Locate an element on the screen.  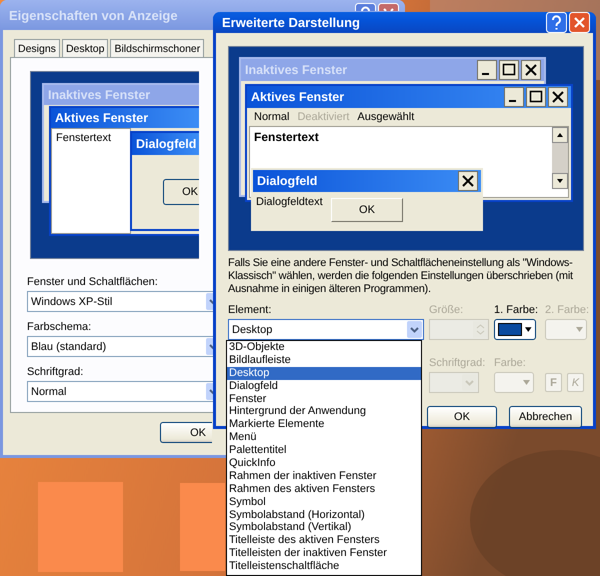
dropdown-caret-icon is located at coordinates (528, 329).